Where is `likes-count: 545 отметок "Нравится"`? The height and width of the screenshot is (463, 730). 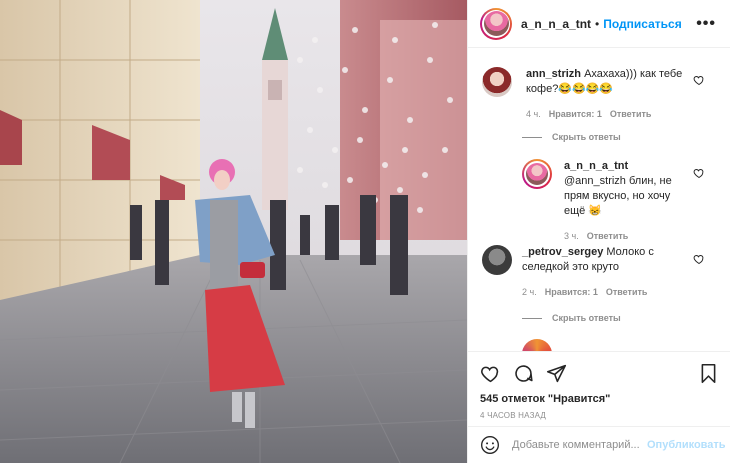
likes-count: 545 отметок "Нравится" is located at coordinates (599, 399).